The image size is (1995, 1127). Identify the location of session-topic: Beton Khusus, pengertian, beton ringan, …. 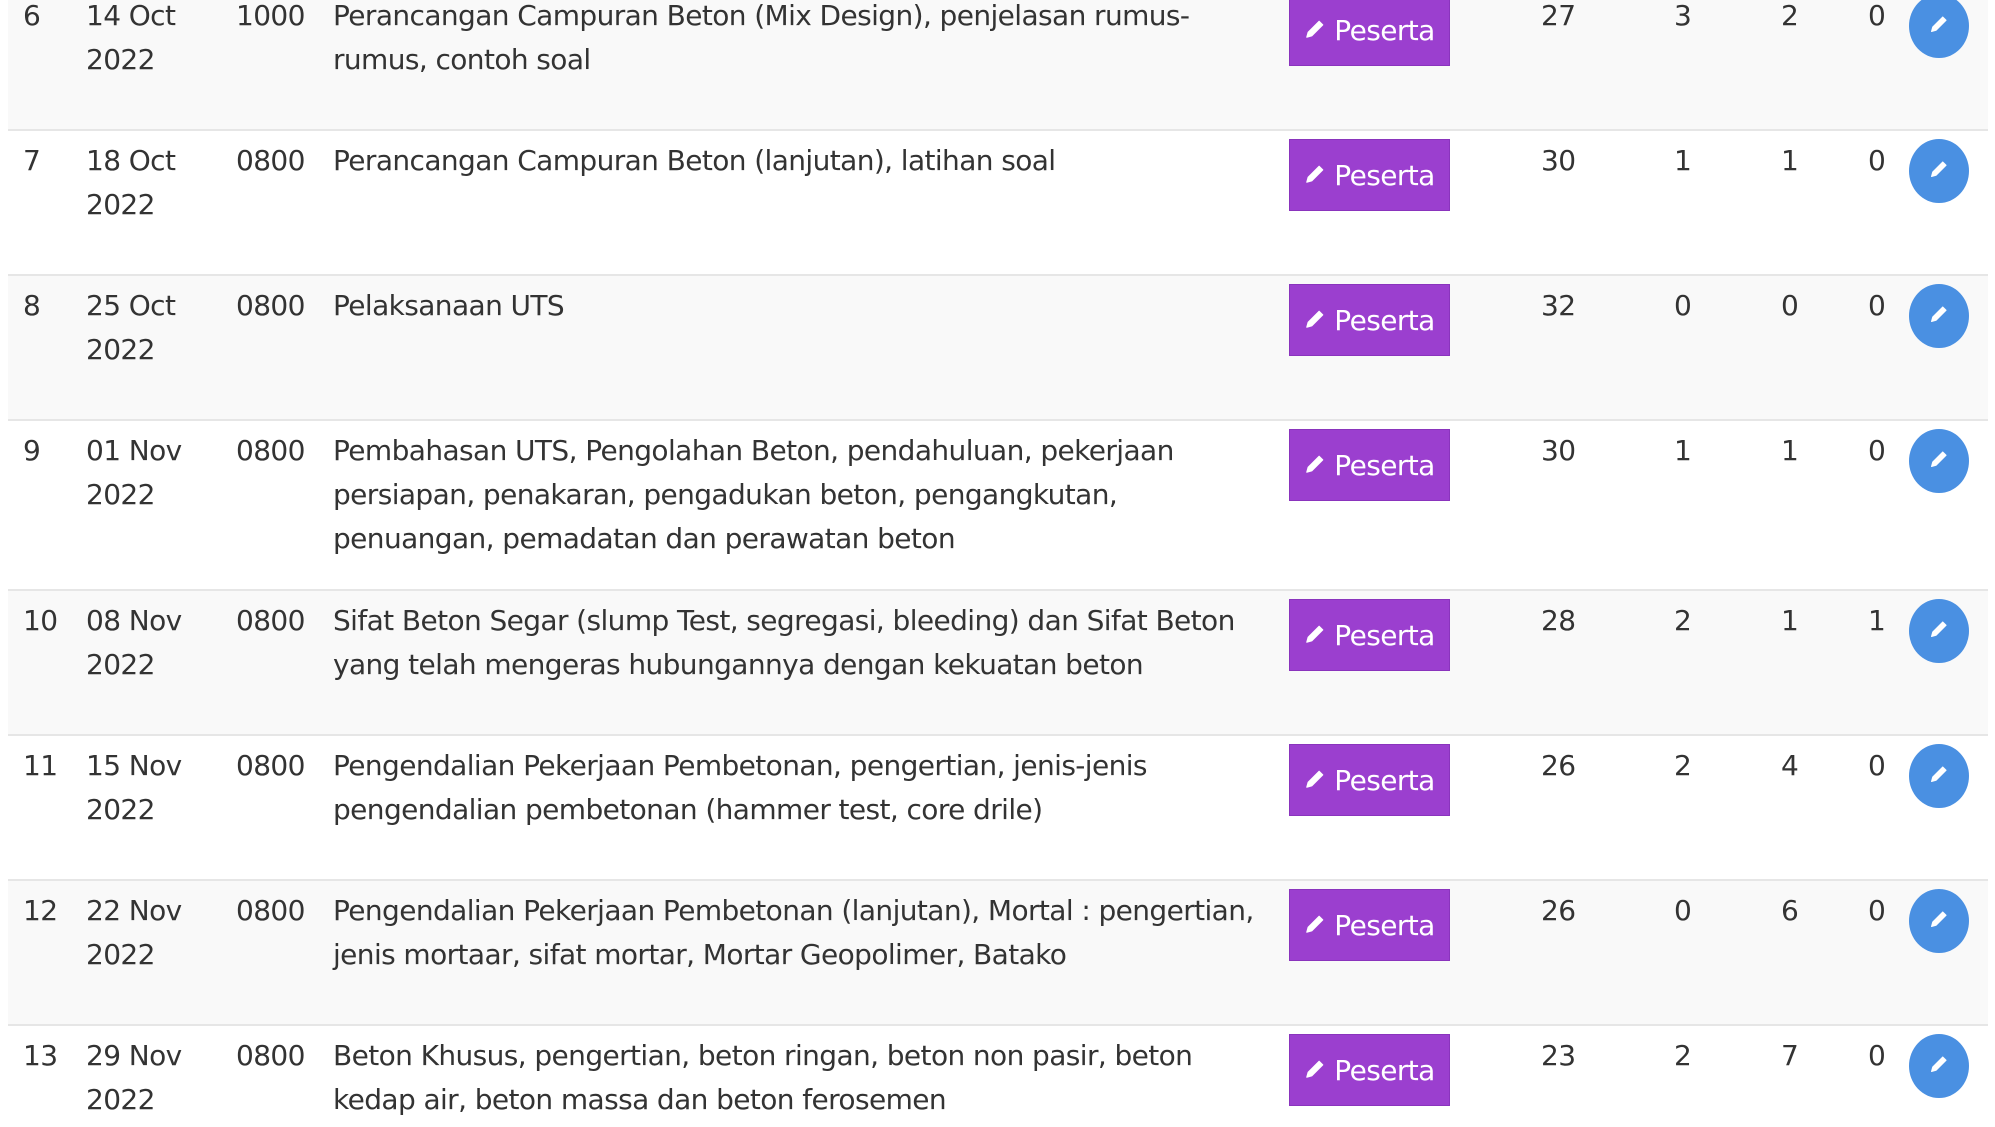
(763, 1077).